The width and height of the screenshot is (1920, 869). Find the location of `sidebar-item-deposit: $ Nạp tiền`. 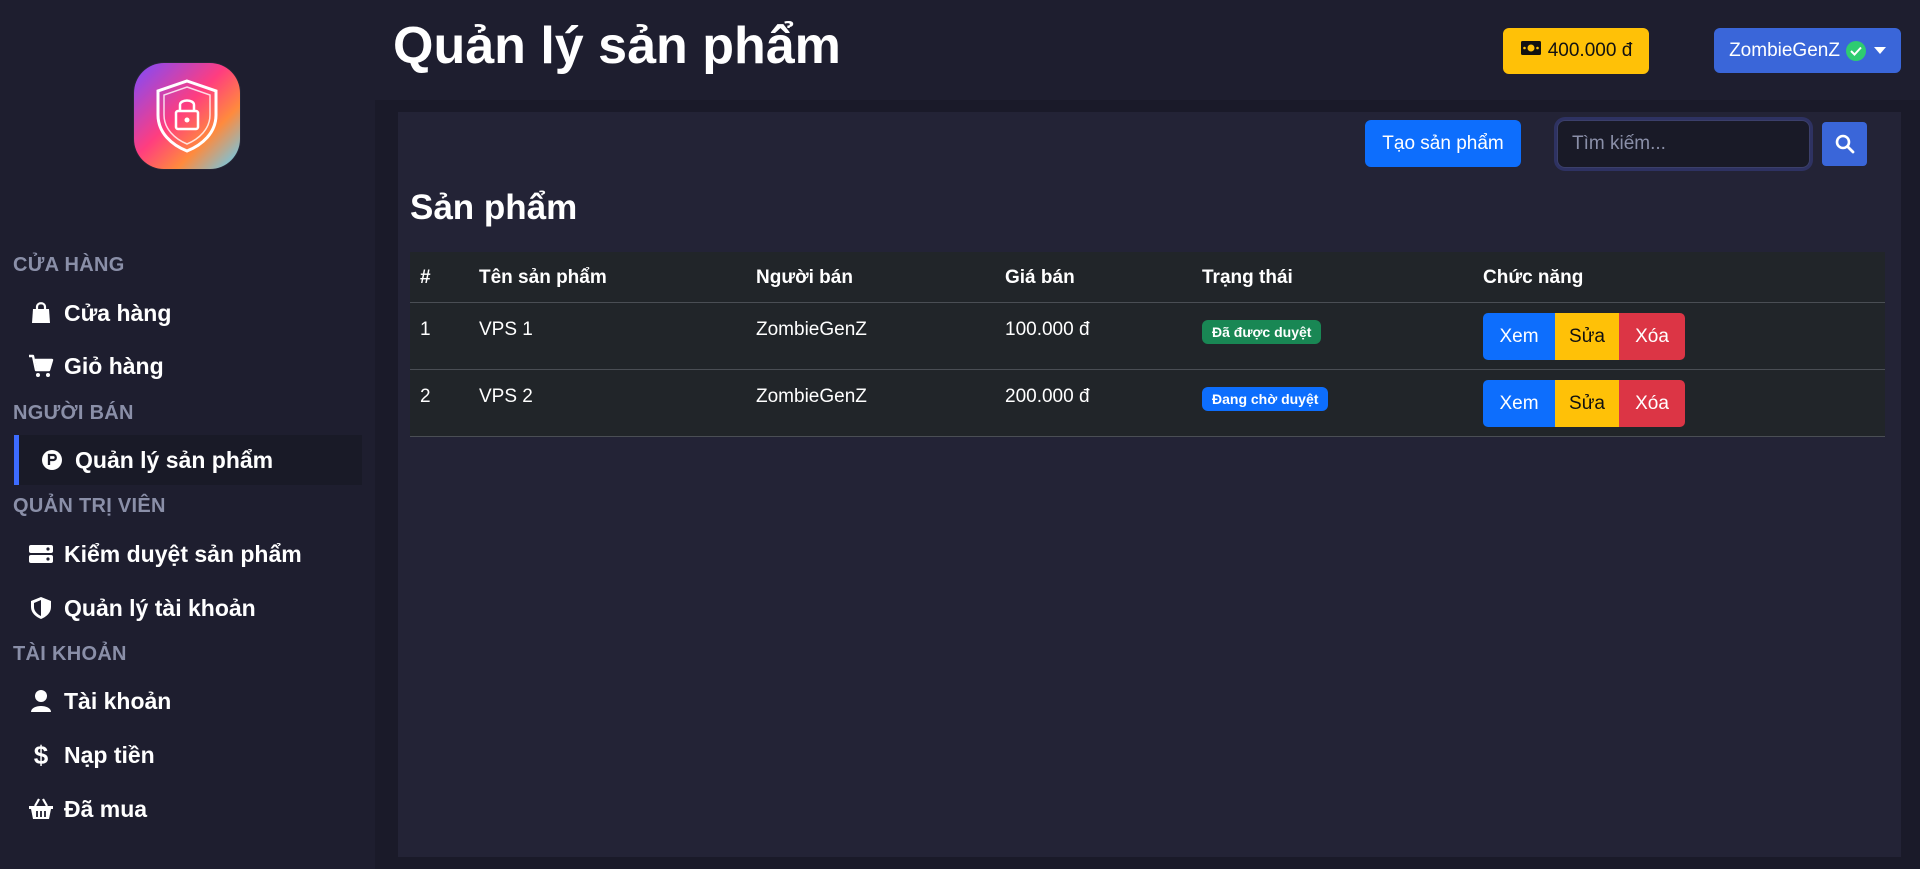

sidebar-item-deposit: $ Nạp tiền is located at coordinates (188, 755).